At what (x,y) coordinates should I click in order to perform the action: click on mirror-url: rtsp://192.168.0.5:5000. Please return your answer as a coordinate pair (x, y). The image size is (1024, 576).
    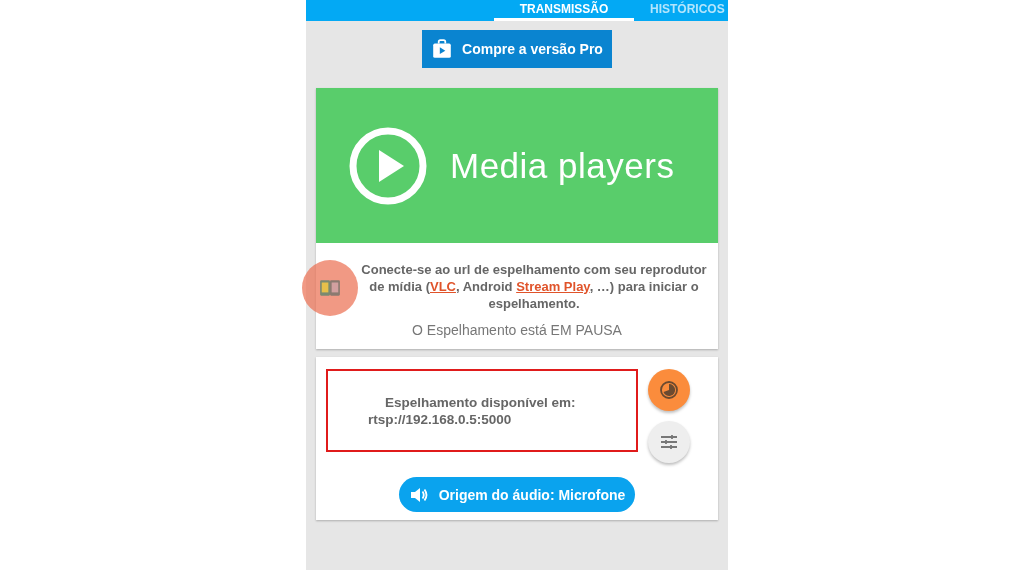
    Looking at the image, I should click on (440, 419).